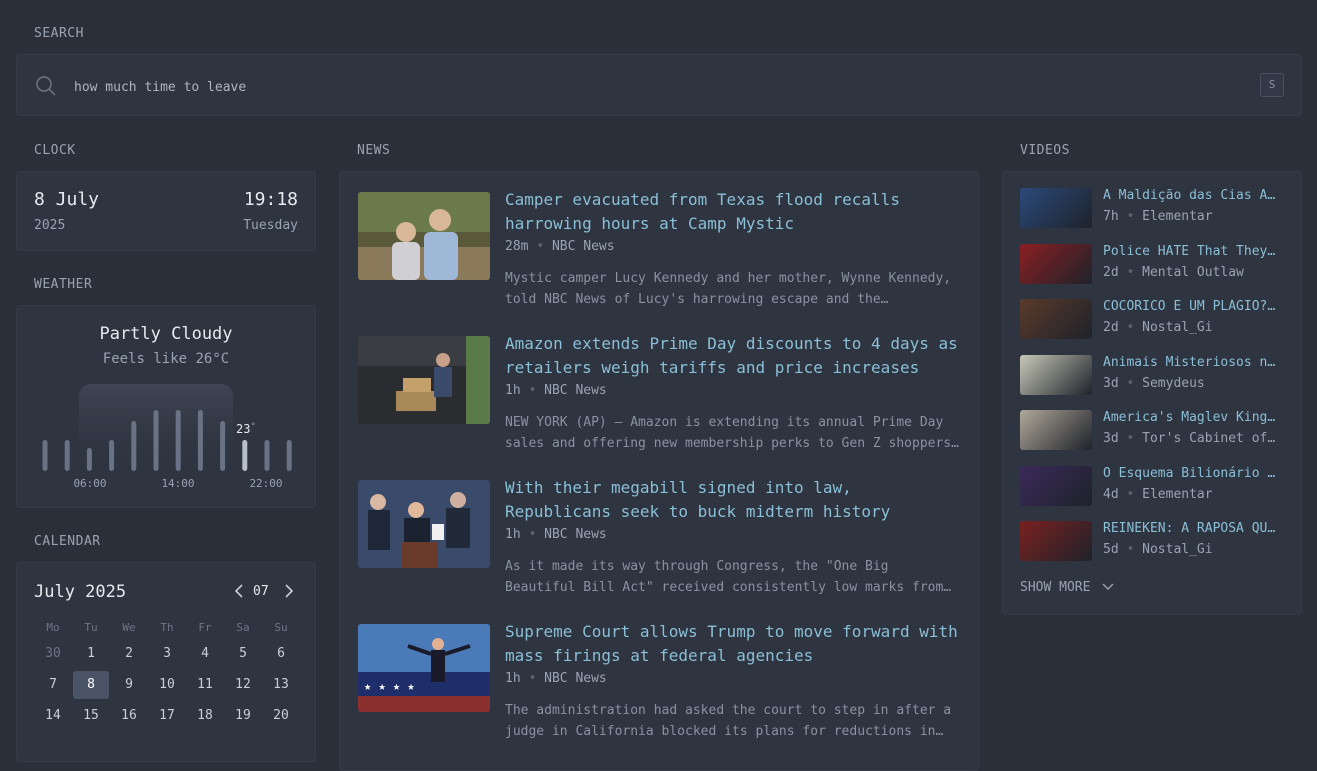 Image resolution: width=1317 pixels, height=771 pixels. I want to click on video-meta: 2d • Mental Outlaw, so click(1173, 272).